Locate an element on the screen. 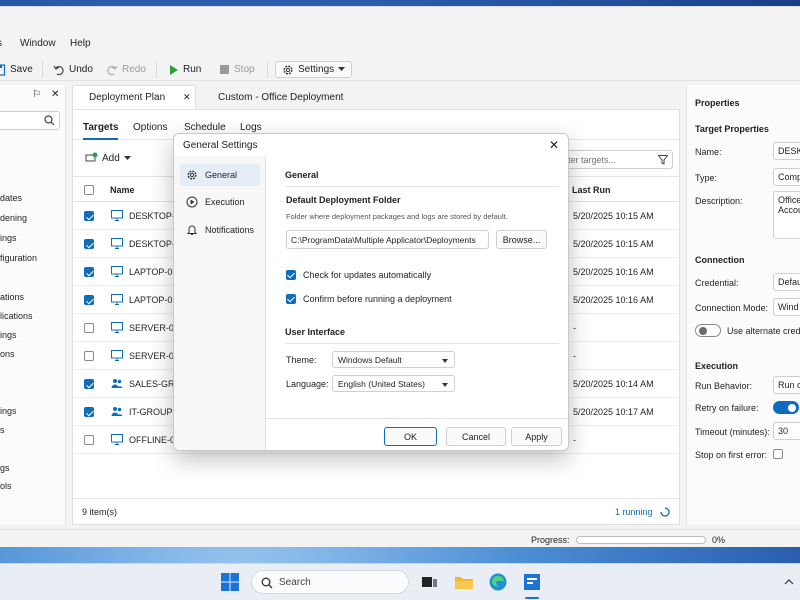  nav-general: General is located at coordinates (220, 175).